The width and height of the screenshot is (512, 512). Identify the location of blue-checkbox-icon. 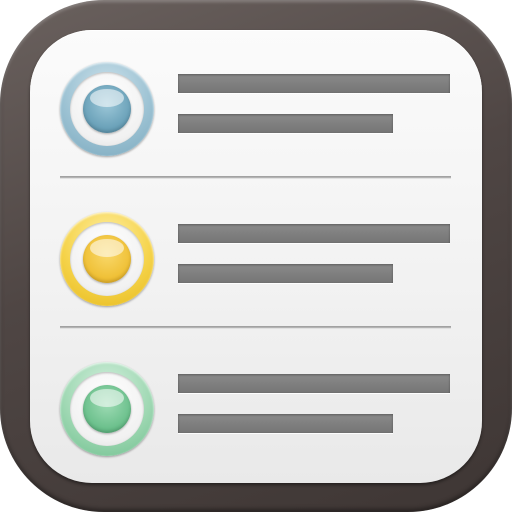
(107, 109).